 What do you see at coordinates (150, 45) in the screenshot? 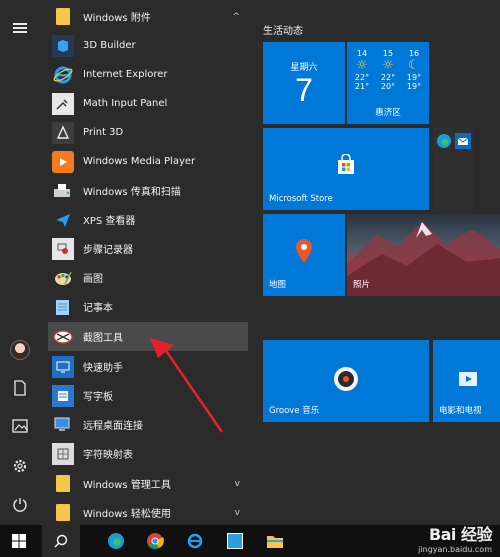
I see `app-3d-builder: 3D Builder` at bounding box center [150, 45].